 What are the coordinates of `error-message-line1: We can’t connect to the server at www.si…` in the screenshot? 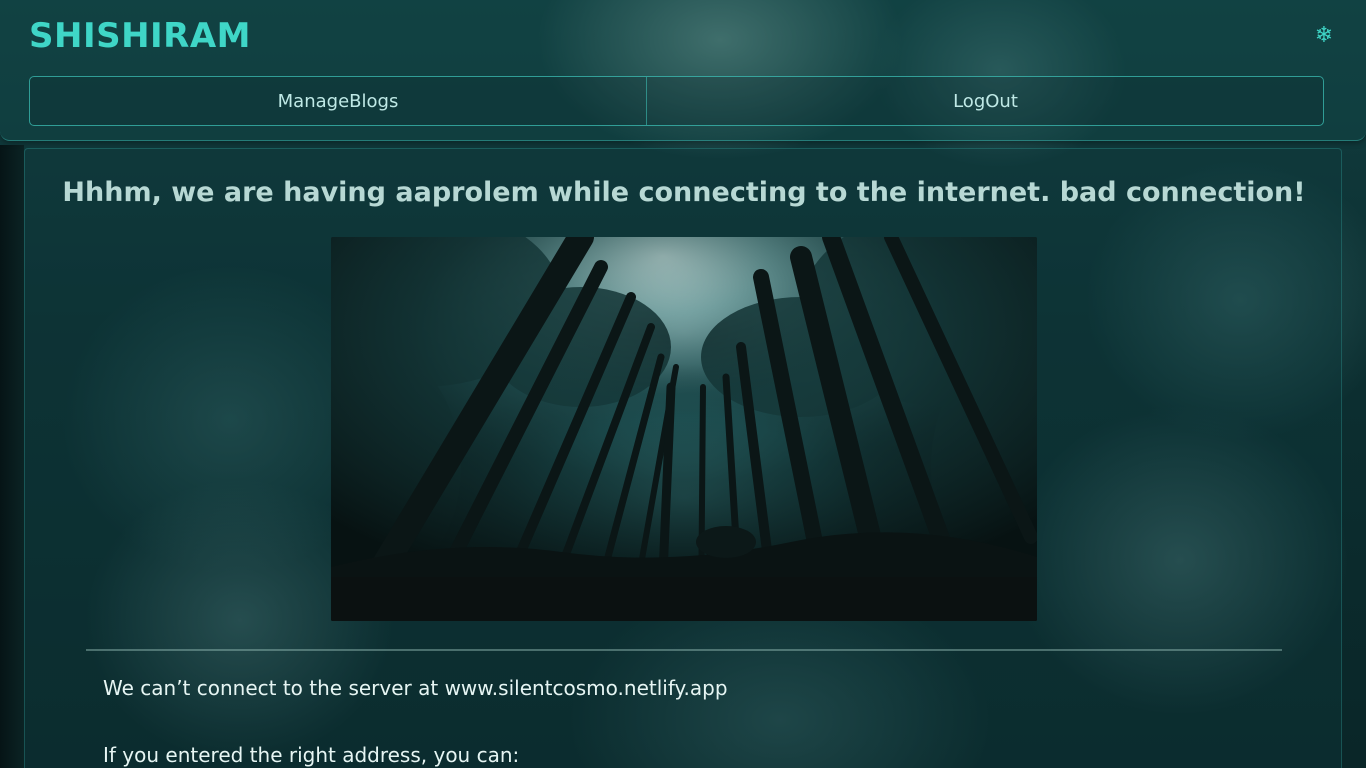 It's located at (415, 688).